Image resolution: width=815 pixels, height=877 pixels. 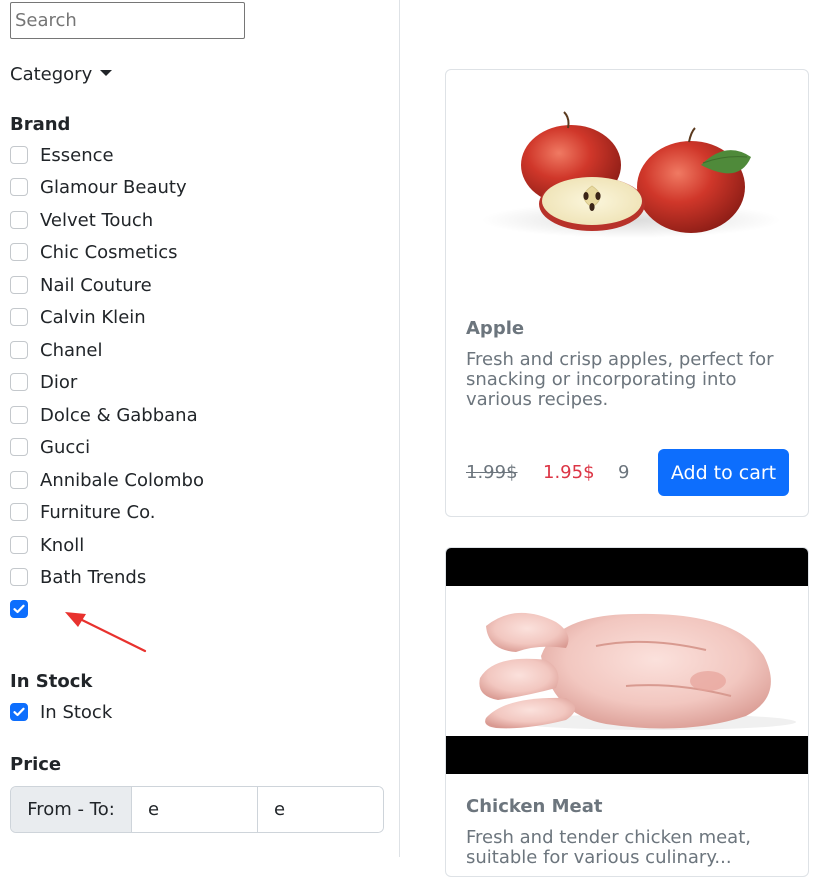 I want to click on product-quantity: 9, so click(x=624, y=472).